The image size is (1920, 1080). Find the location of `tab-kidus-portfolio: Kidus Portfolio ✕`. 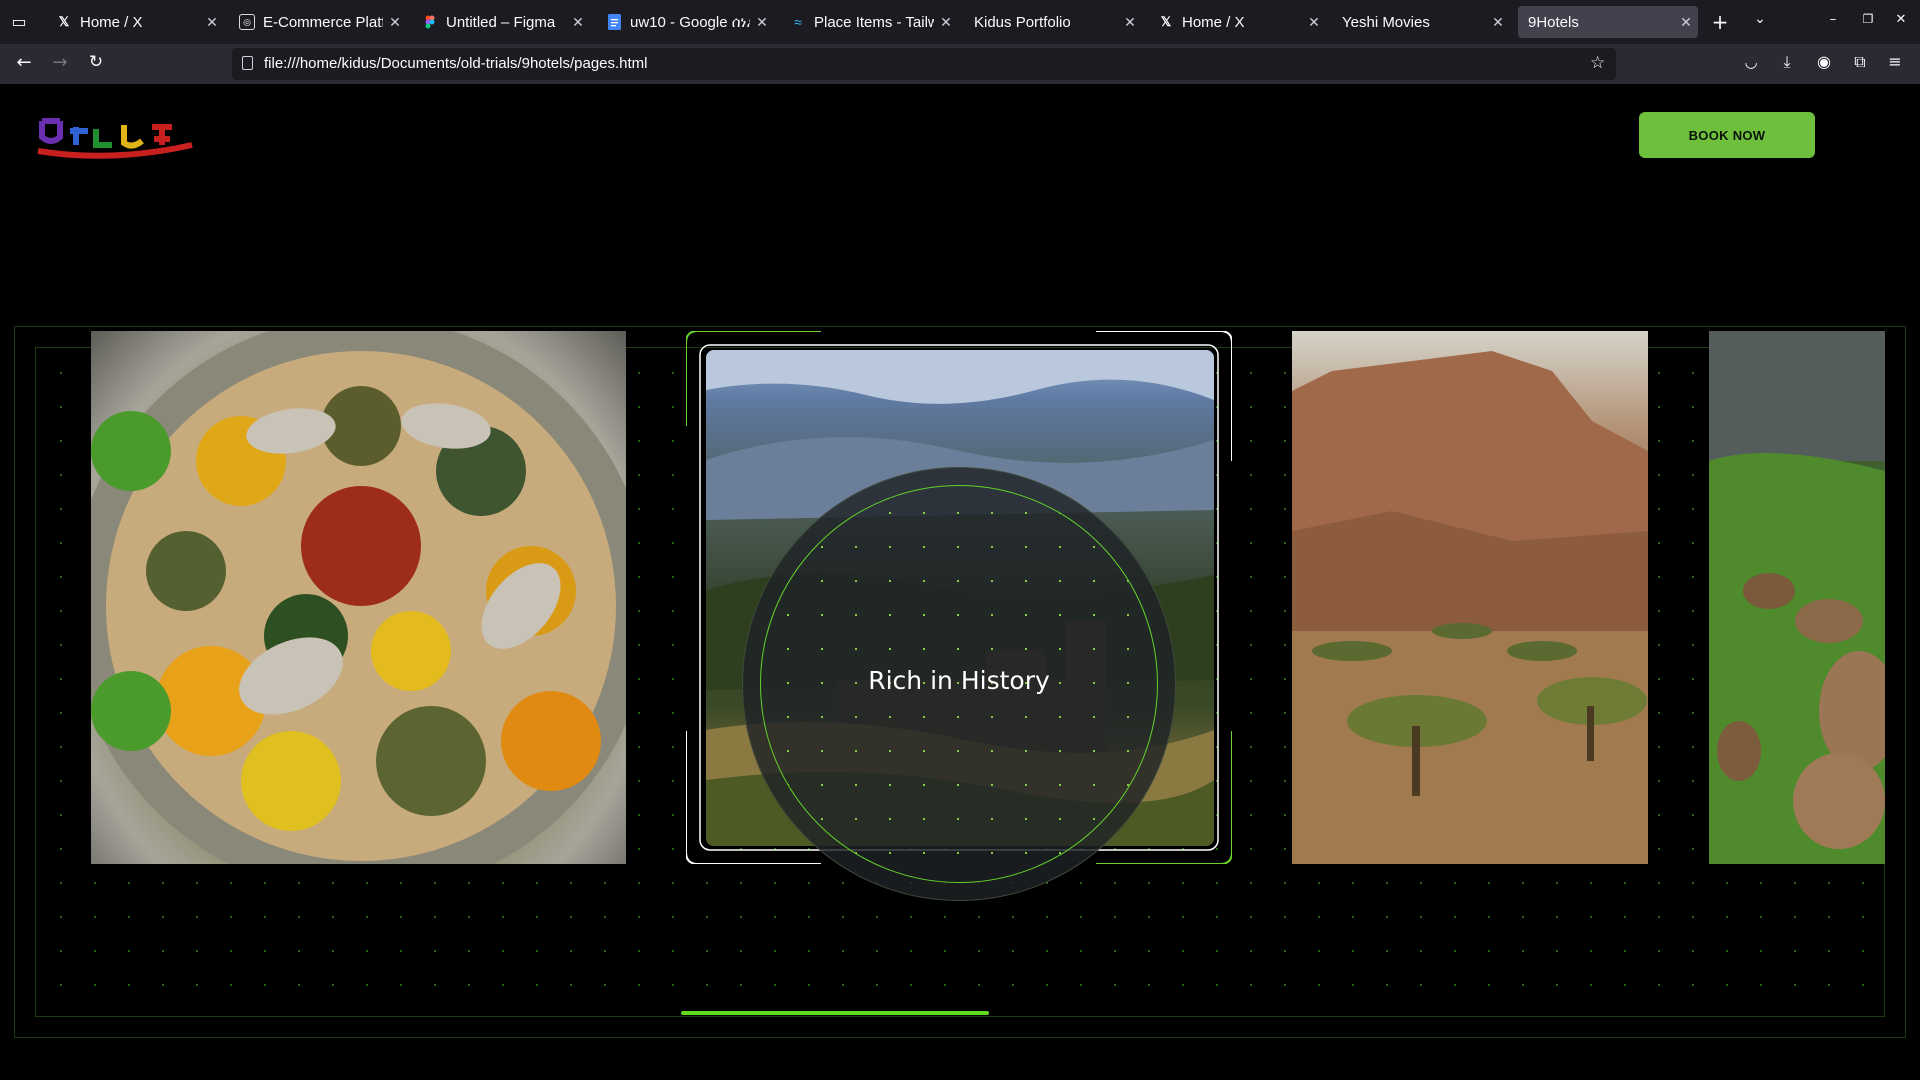

tab-kidus-portfolio: Kidus Portfolio ✕ is located at coordinates (1053, 22).